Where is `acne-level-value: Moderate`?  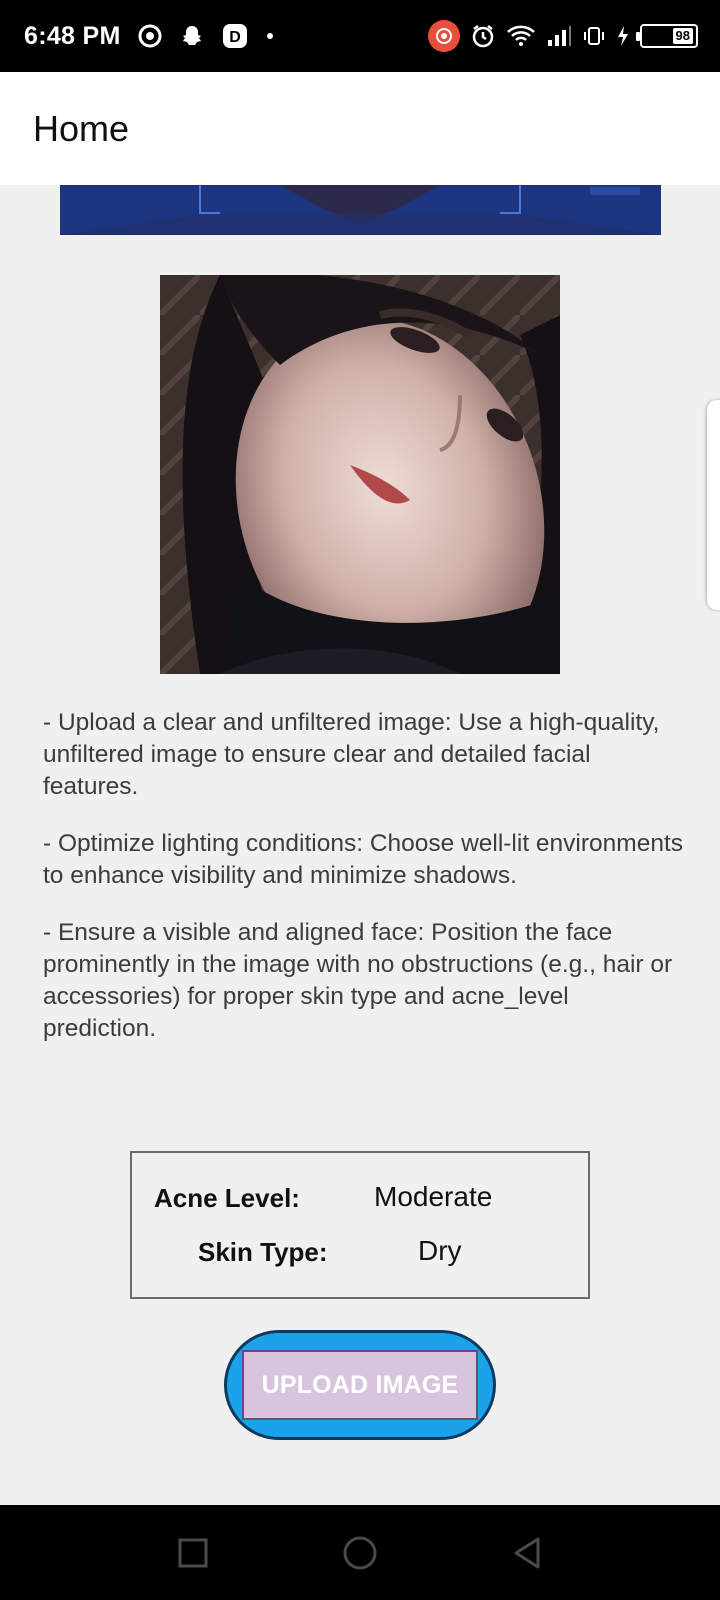
acne-level-value: Moderate is located at coordinates (433, 1196).